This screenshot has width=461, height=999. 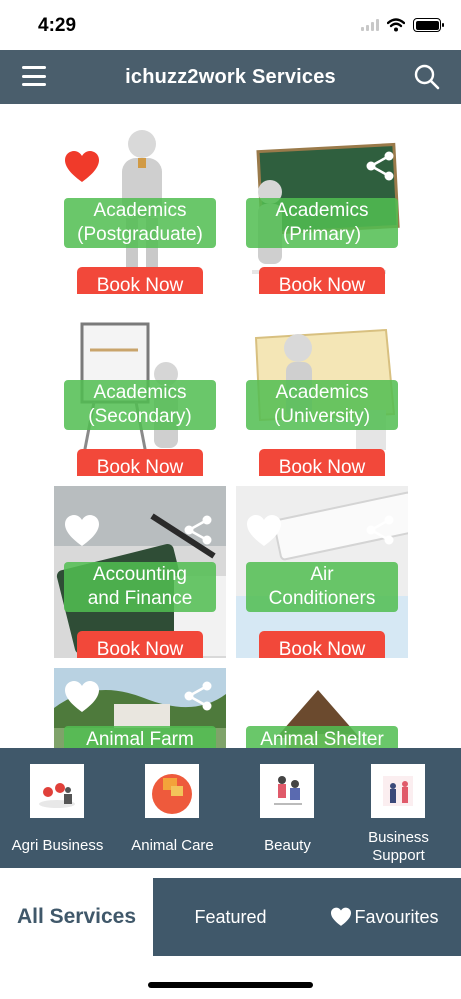 What do you see at coordinates (370, 25) in the screenshot?
I see `cellular-signal-icon` at bounding box center [370, 25].